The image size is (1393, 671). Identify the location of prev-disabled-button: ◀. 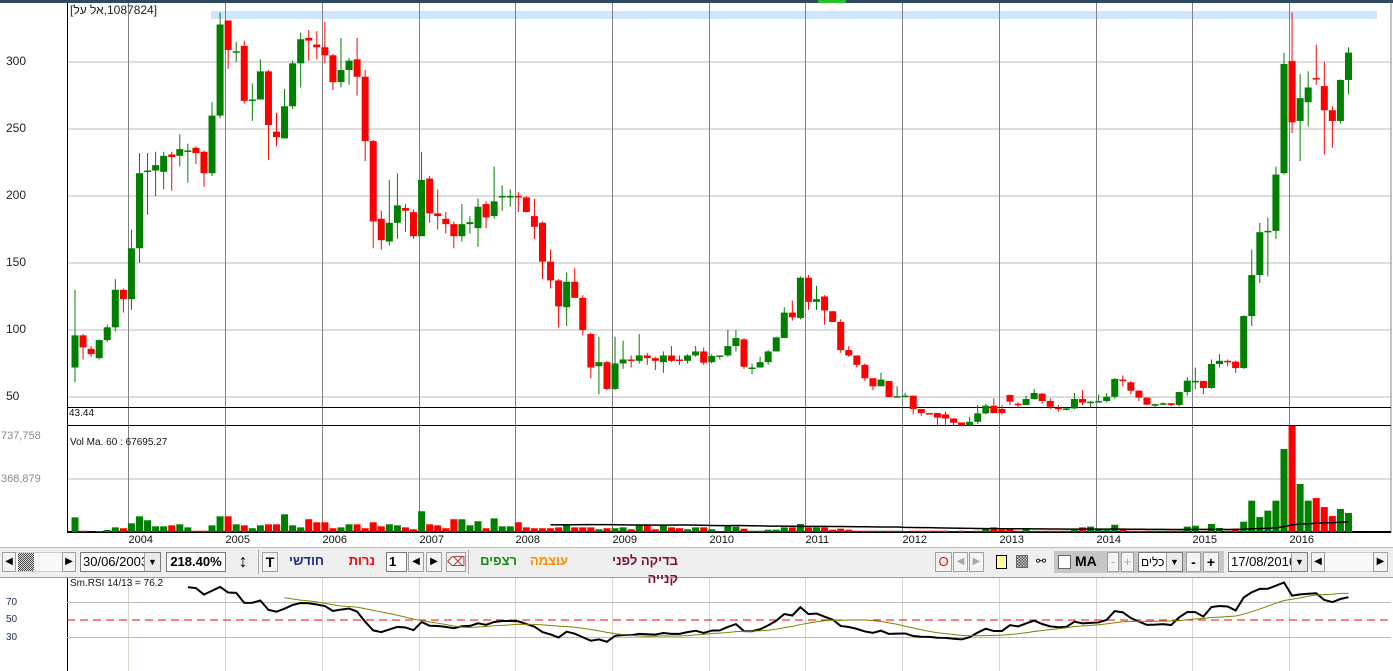
(960, 562).